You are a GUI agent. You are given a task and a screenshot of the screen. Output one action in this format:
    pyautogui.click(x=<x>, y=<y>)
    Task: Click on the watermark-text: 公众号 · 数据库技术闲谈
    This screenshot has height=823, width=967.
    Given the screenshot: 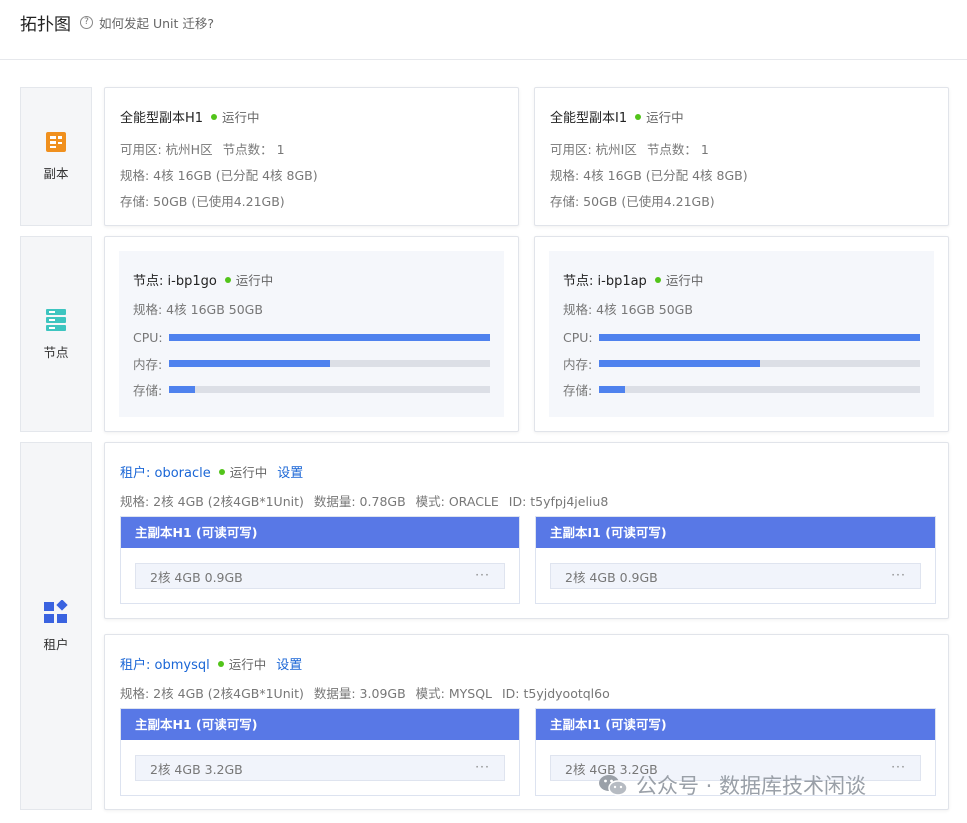 What is the action you would take?
    pyautogui.click(x=751, y=786)
    